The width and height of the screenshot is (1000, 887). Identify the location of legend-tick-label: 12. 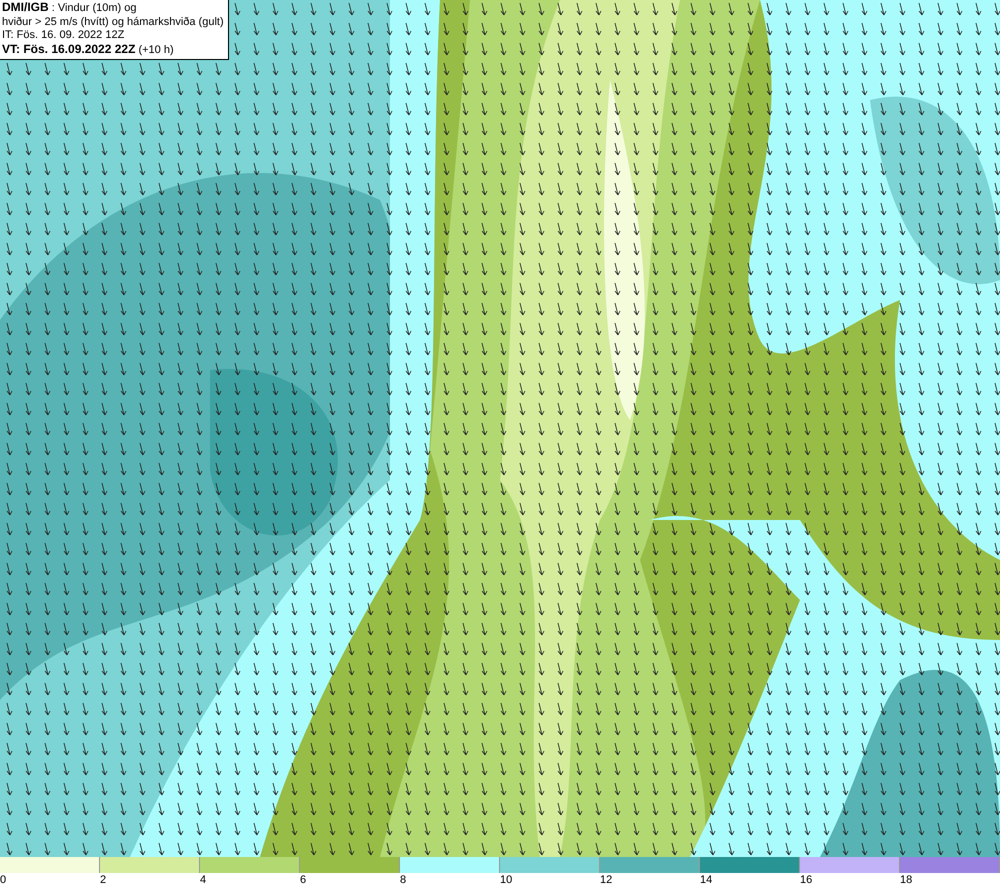
(606, 880).